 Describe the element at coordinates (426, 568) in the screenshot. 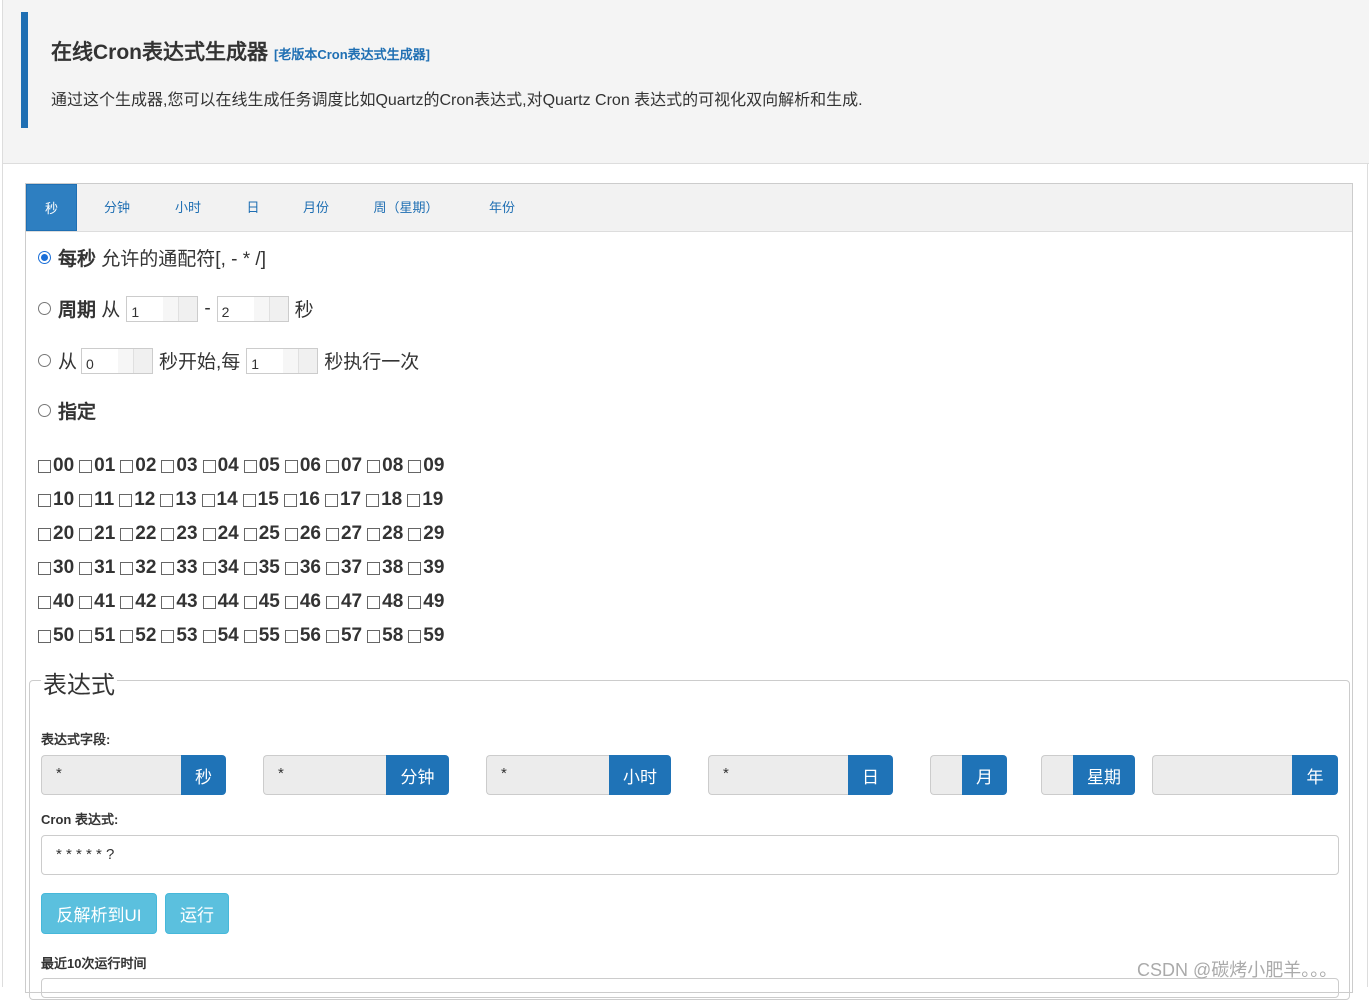

I see `second-checkbox-item: 39` at that location.